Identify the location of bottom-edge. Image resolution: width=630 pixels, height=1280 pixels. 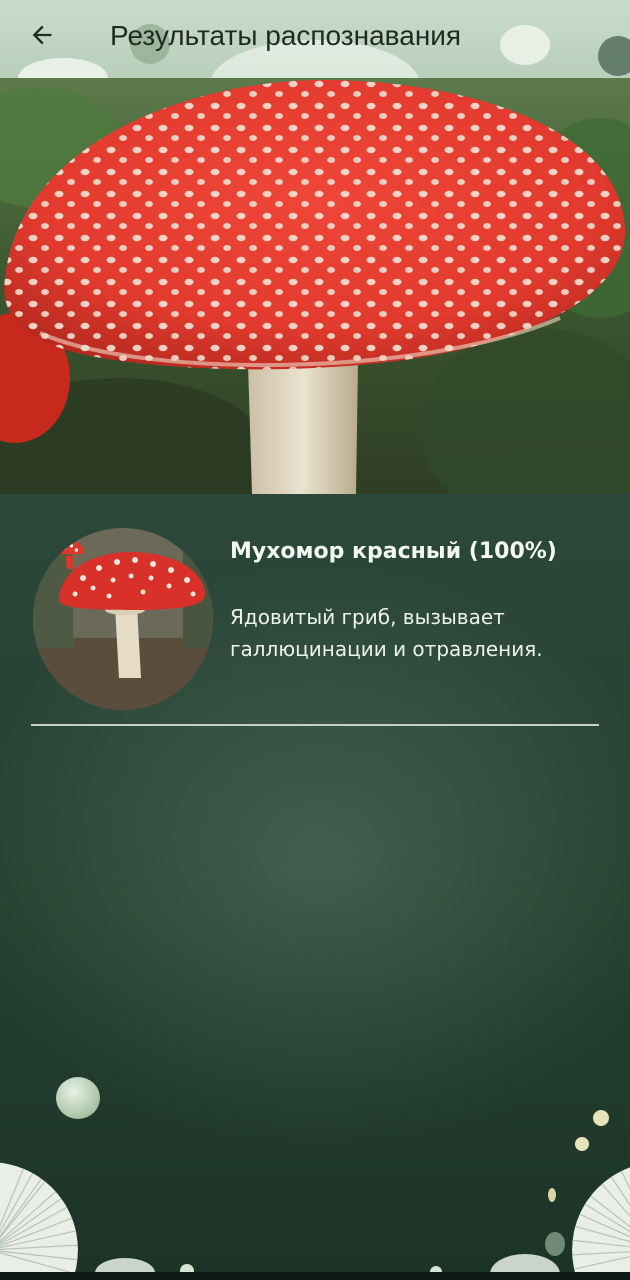
(315, 1276).